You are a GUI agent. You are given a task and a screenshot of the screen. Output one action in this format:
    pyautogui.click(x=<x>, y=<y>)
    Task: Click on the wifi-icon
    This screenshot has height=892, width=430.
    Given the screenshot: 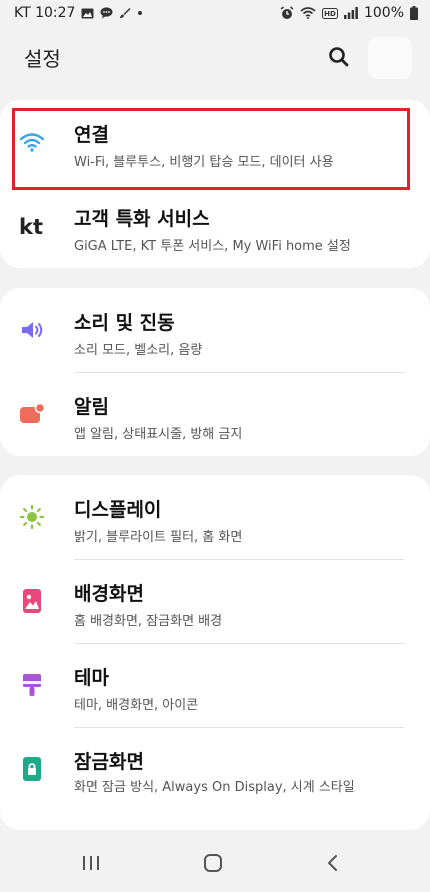 What is the action you would take?
    pyautogui.click(x=308, y=13)
    